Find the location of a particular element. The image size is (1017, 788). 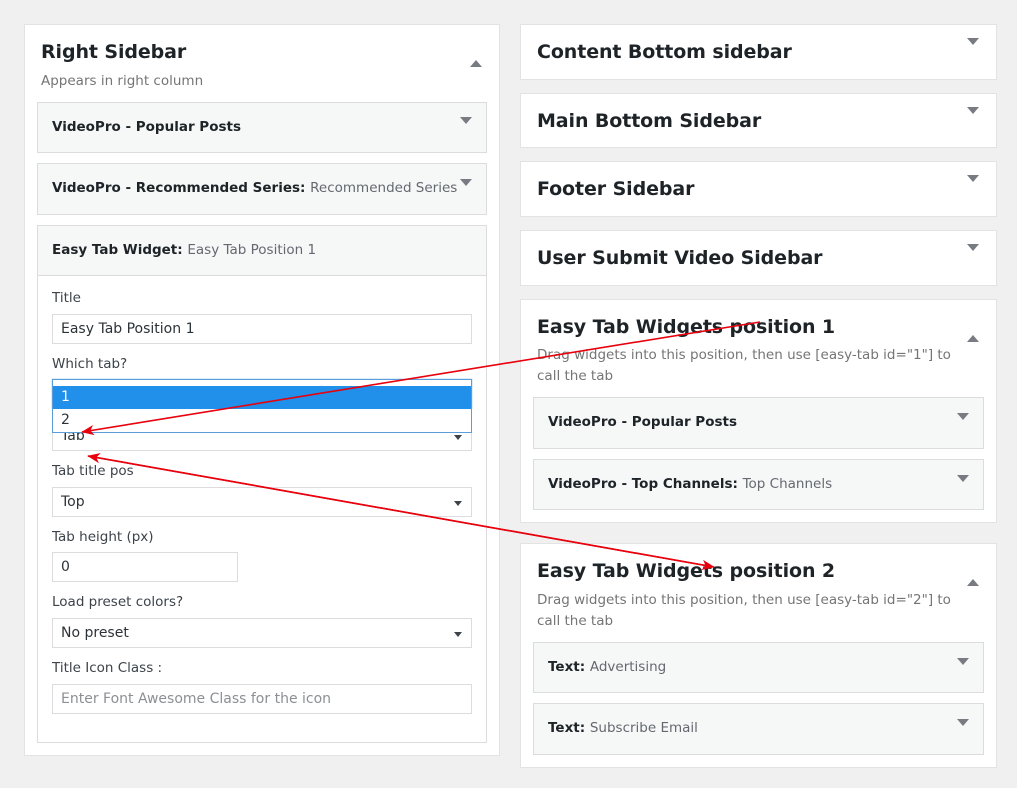

field-load-preset-colors: Load preset colors? No preset is located at coordinates (262, 621).